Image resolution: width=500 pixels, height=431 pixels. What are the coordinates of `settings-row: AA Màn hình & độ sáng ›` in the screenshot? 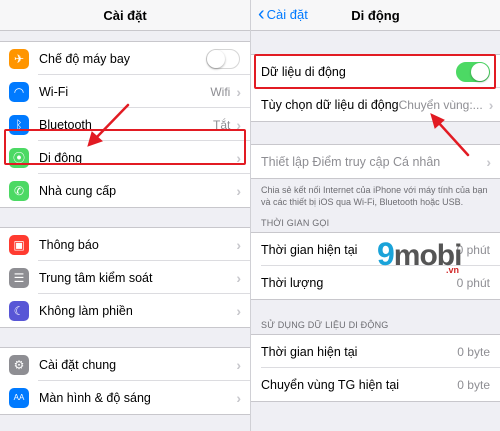 It's located at (125, 397).